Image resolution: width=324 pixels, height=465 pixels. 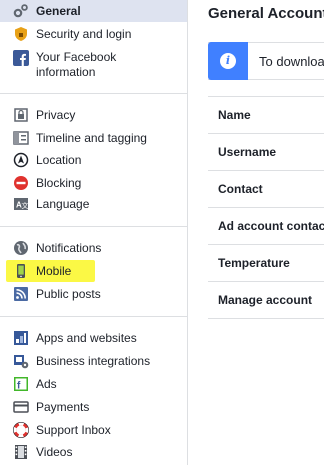 I want to click on sidebar-item-general: General, so click(x=93, y=11).